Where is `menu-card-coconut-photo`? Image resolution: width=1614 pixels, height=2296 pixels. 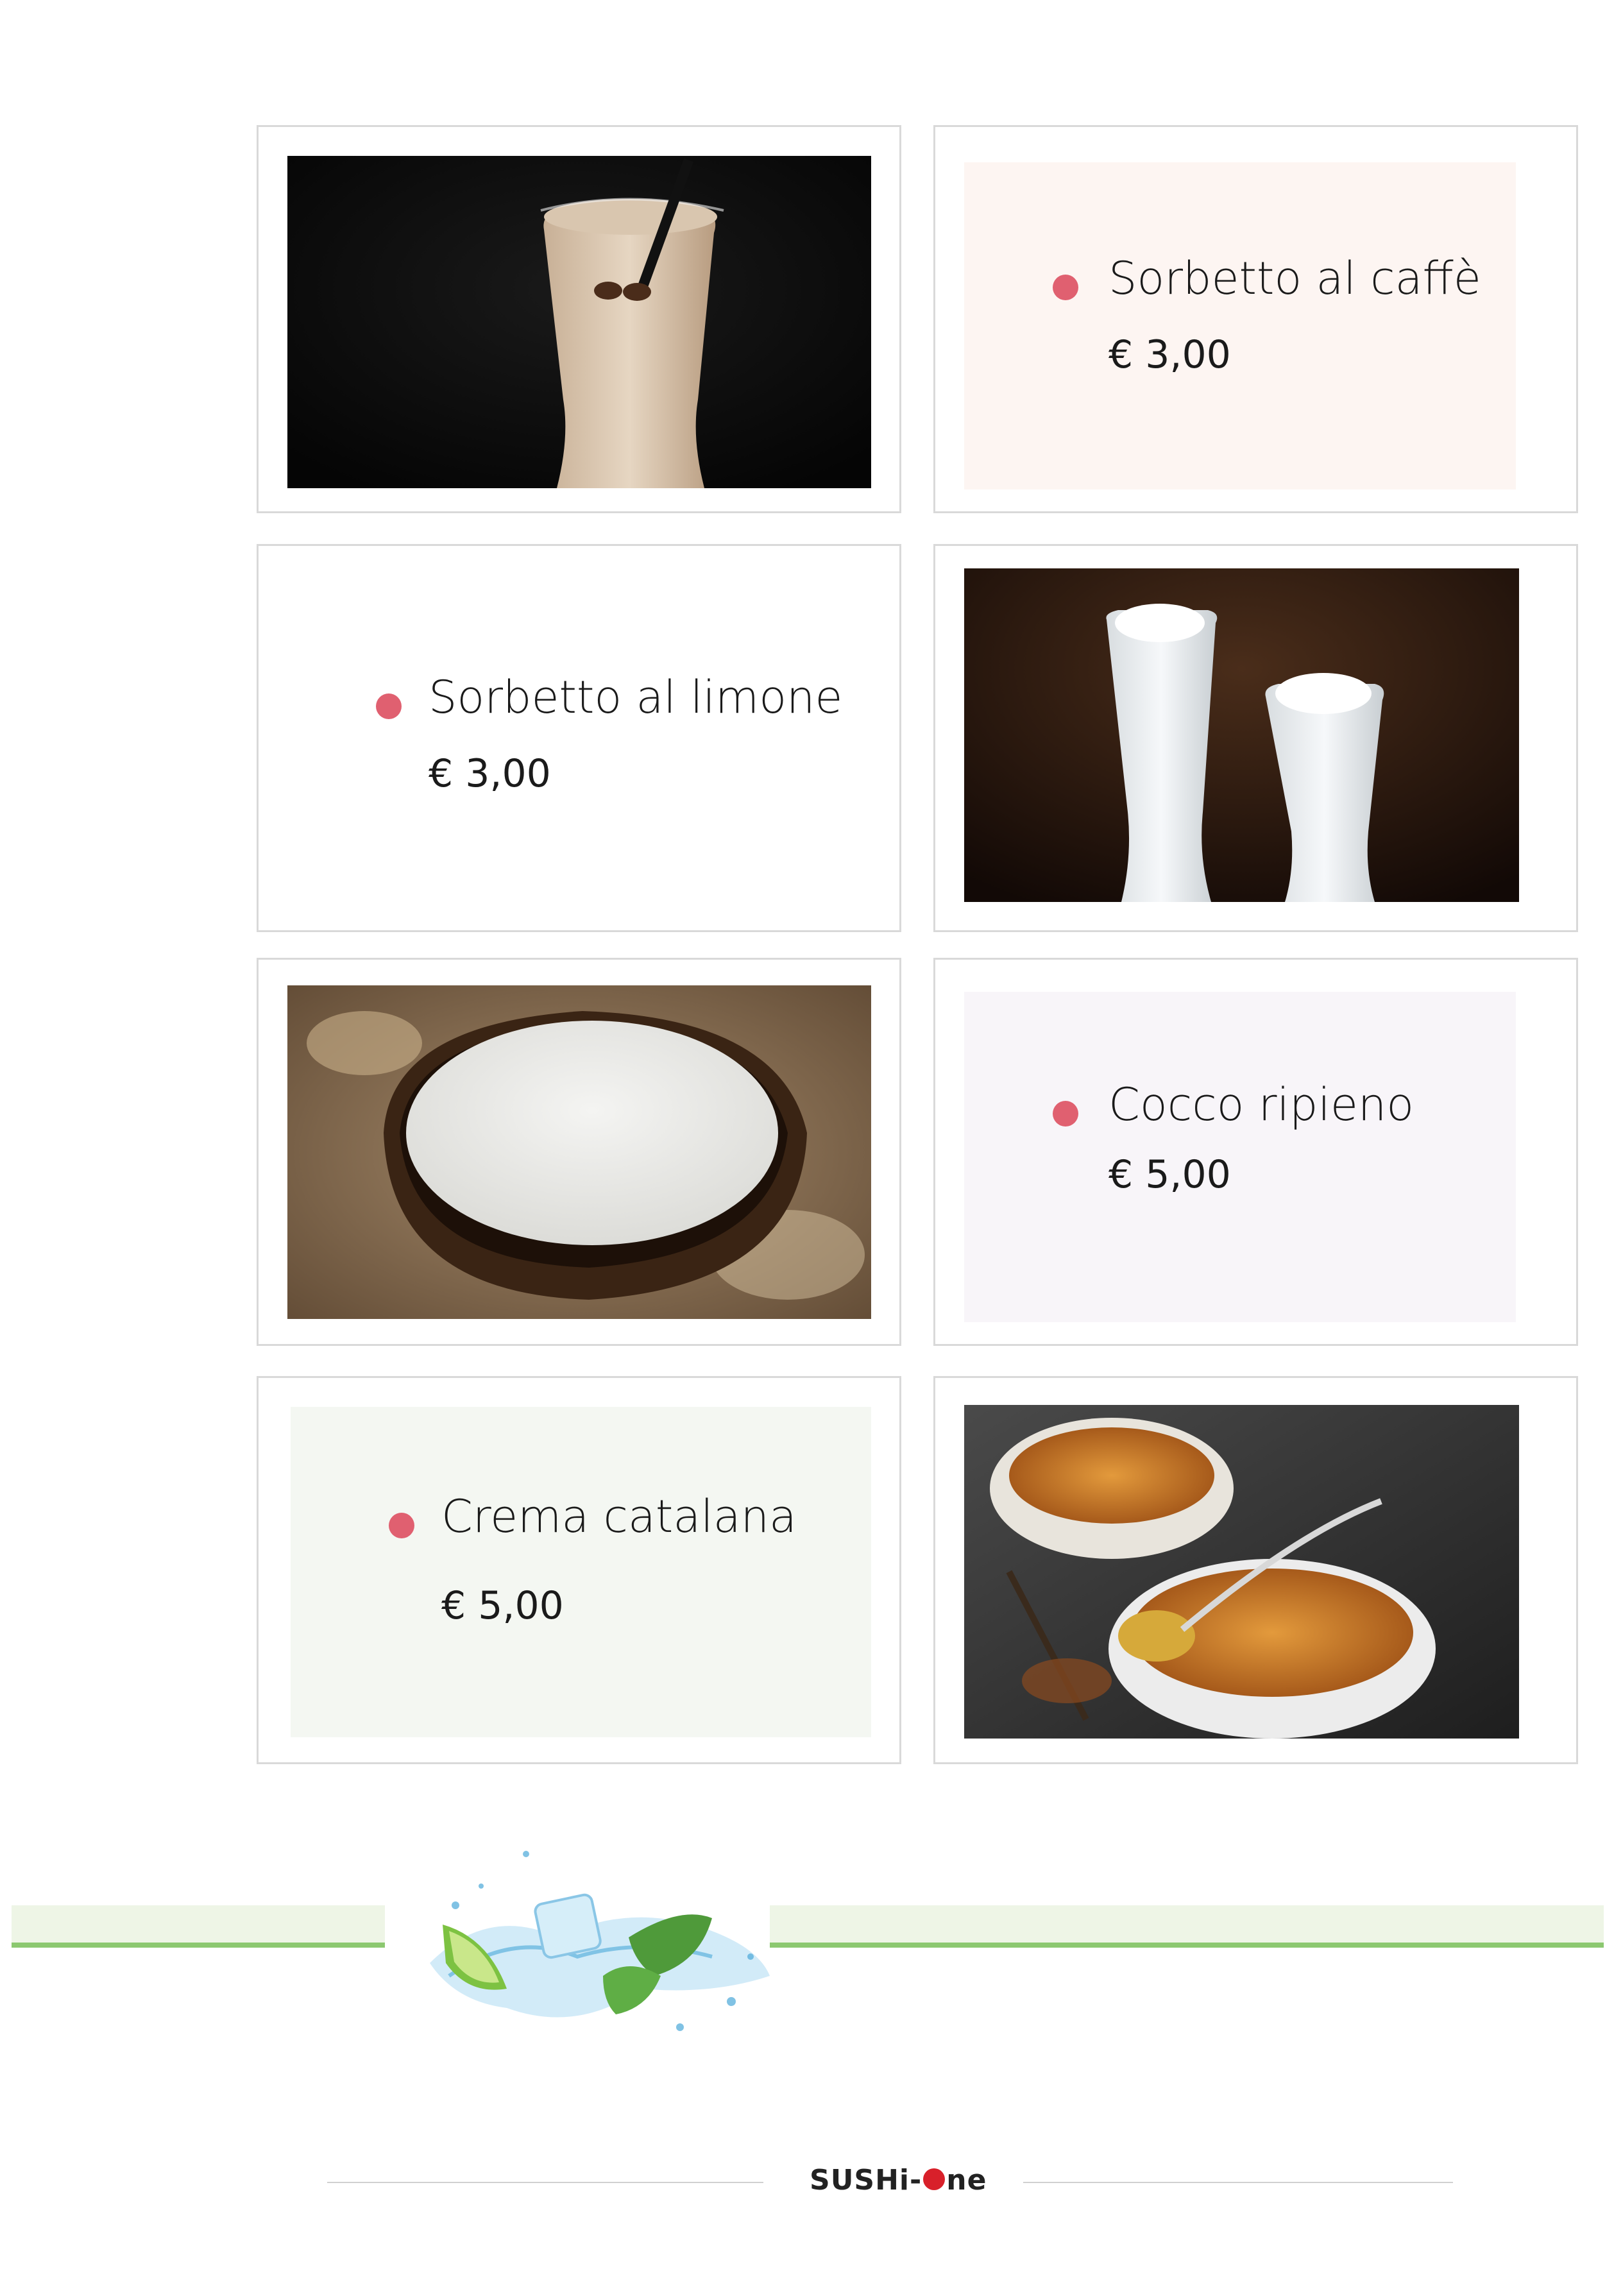 menu-card-coconut-photo is located at coordinates (579, 1152).